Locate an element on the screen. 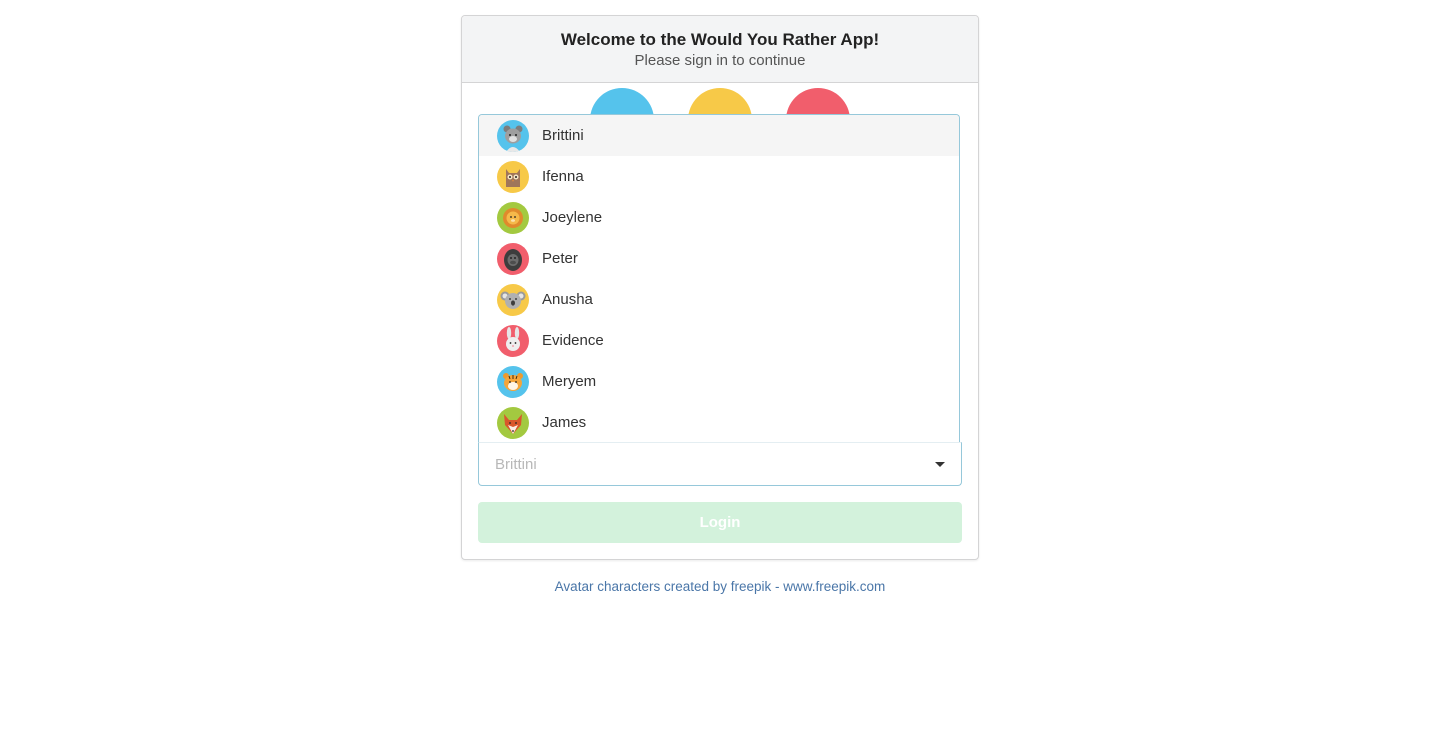 This screenshot has height=738, width=1440. user-option-label: Evidence is located at coordinates (573, 340).